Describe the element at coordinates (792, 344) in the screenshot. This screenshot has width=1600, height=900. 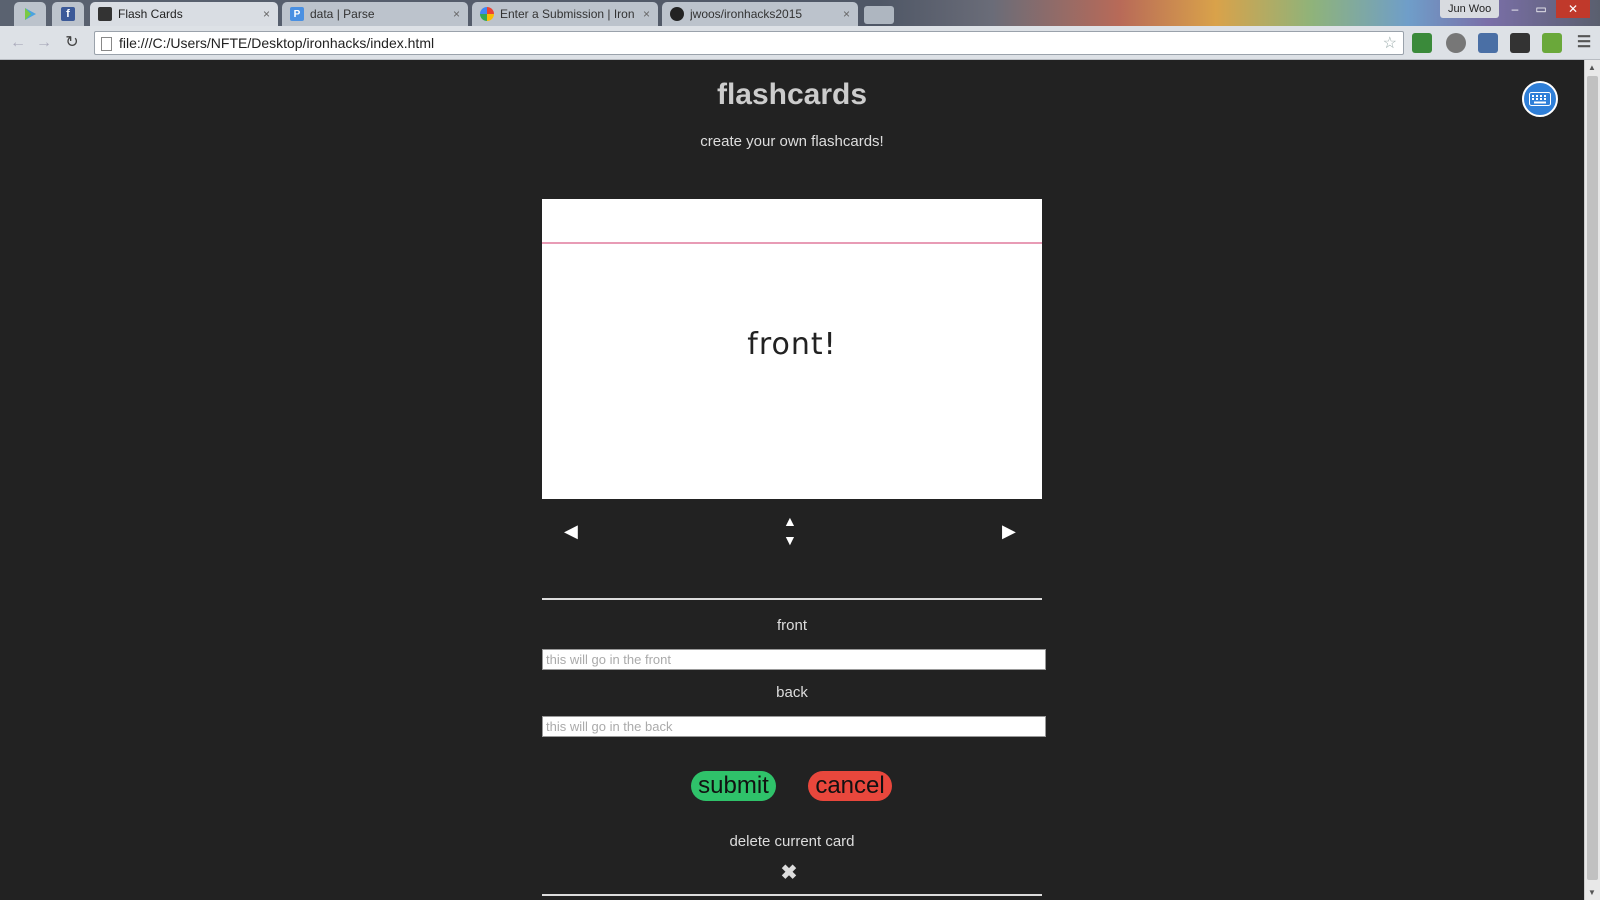
I see `card-text: front!` at that location.